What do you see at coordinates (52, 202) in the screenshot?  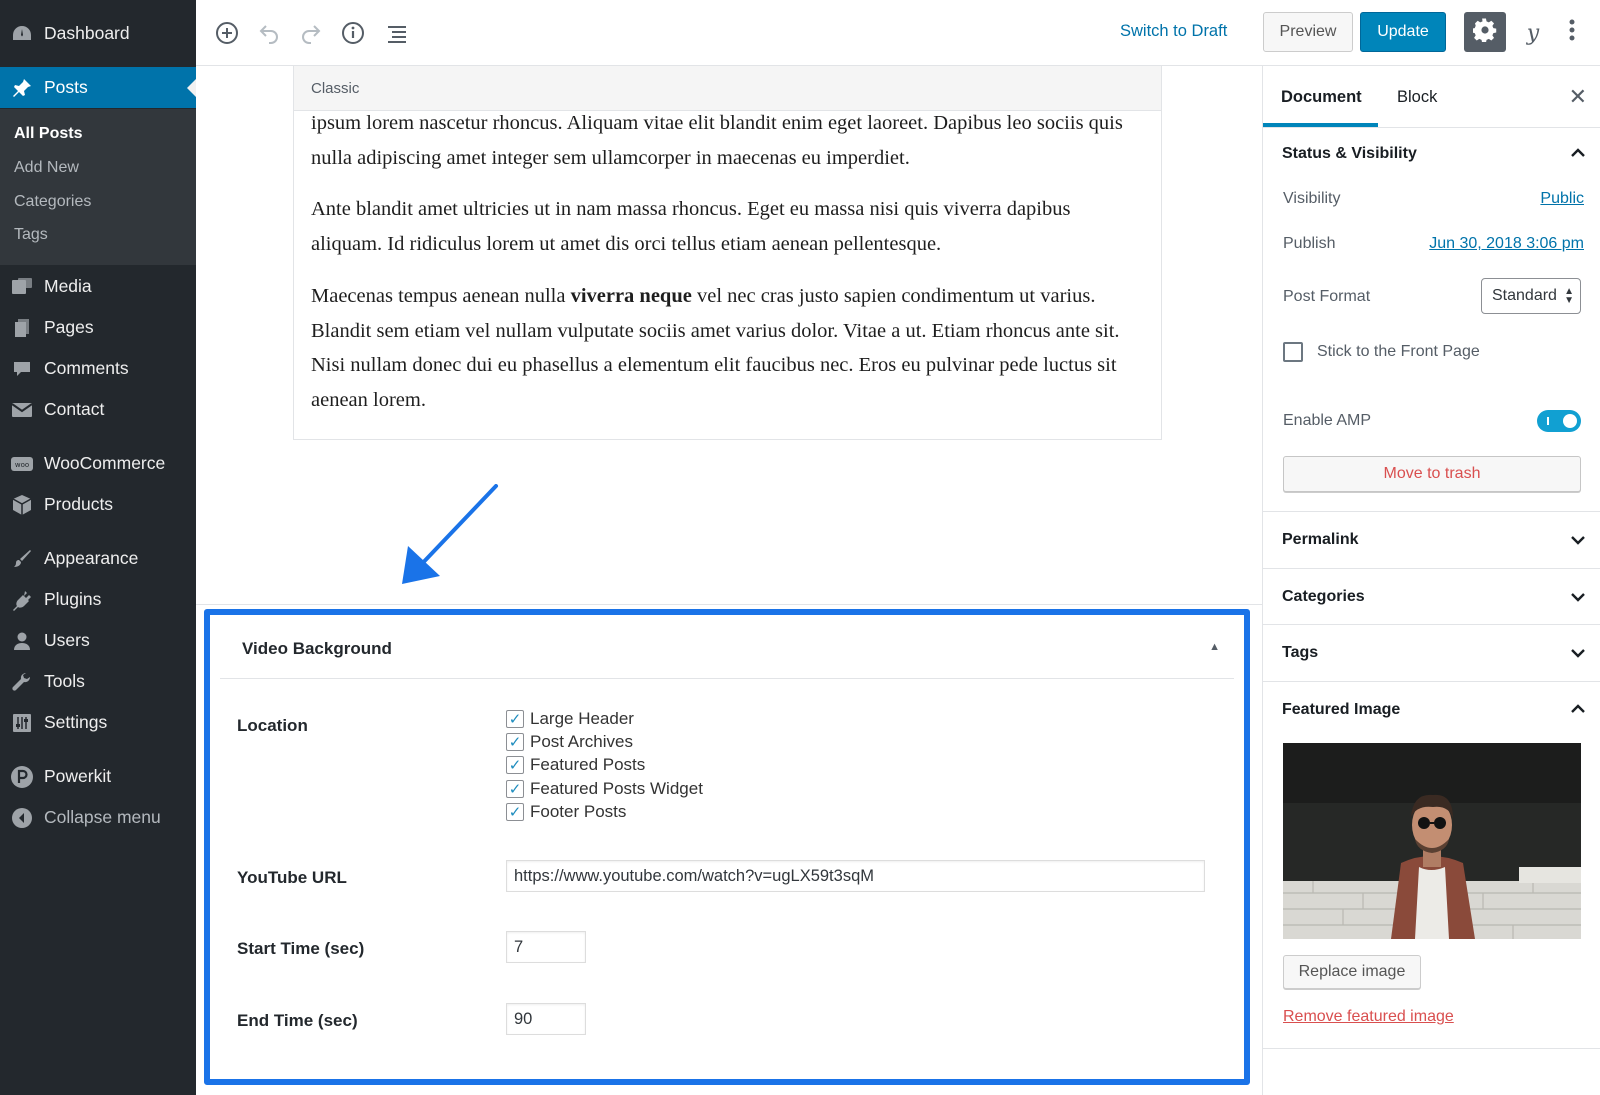 I see `submenu-categories: Categories` at bounding box center [52, 202].